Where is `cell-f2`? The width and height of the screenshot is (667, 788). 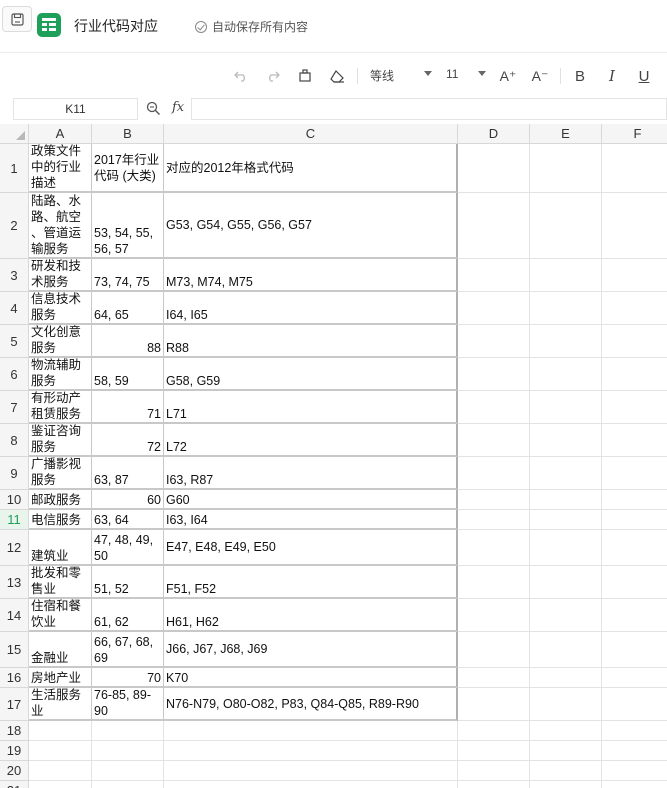 cell-f2 is located at coordinates (634, 226).